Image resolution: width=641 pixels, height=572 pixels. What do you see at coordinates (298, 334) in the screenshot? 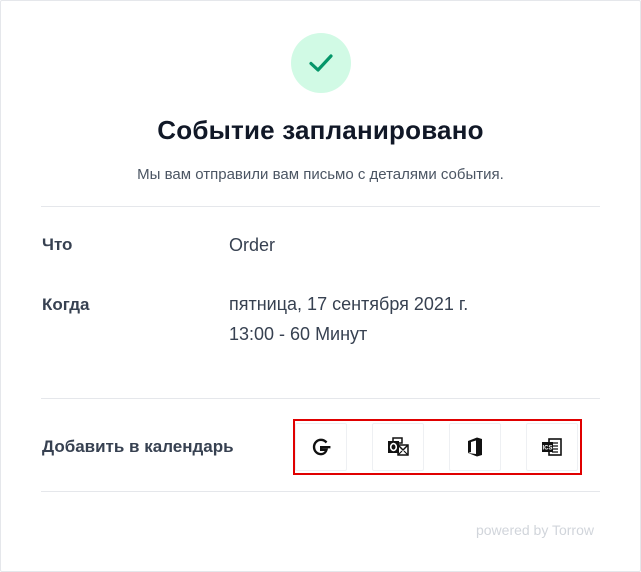
I see `when-time: 13:00 - 60 Минут` at bounding box center [298, 334].